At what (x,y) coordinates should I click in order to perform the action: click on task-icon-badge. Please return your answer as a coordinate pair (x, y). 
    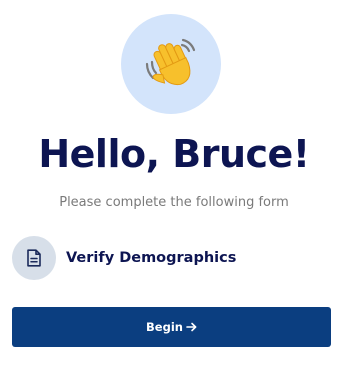
    Looking at the image, I should click on (34, 258).